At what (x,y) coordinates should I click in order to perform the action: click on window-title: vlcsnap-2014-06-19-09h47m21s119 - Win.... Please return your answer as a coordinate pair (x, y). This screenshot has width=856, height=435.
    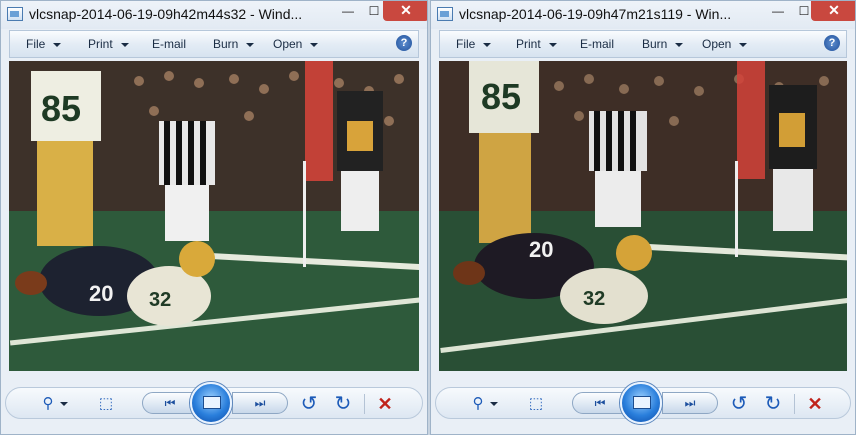
    Looking at the image, I should click on (595, 14).